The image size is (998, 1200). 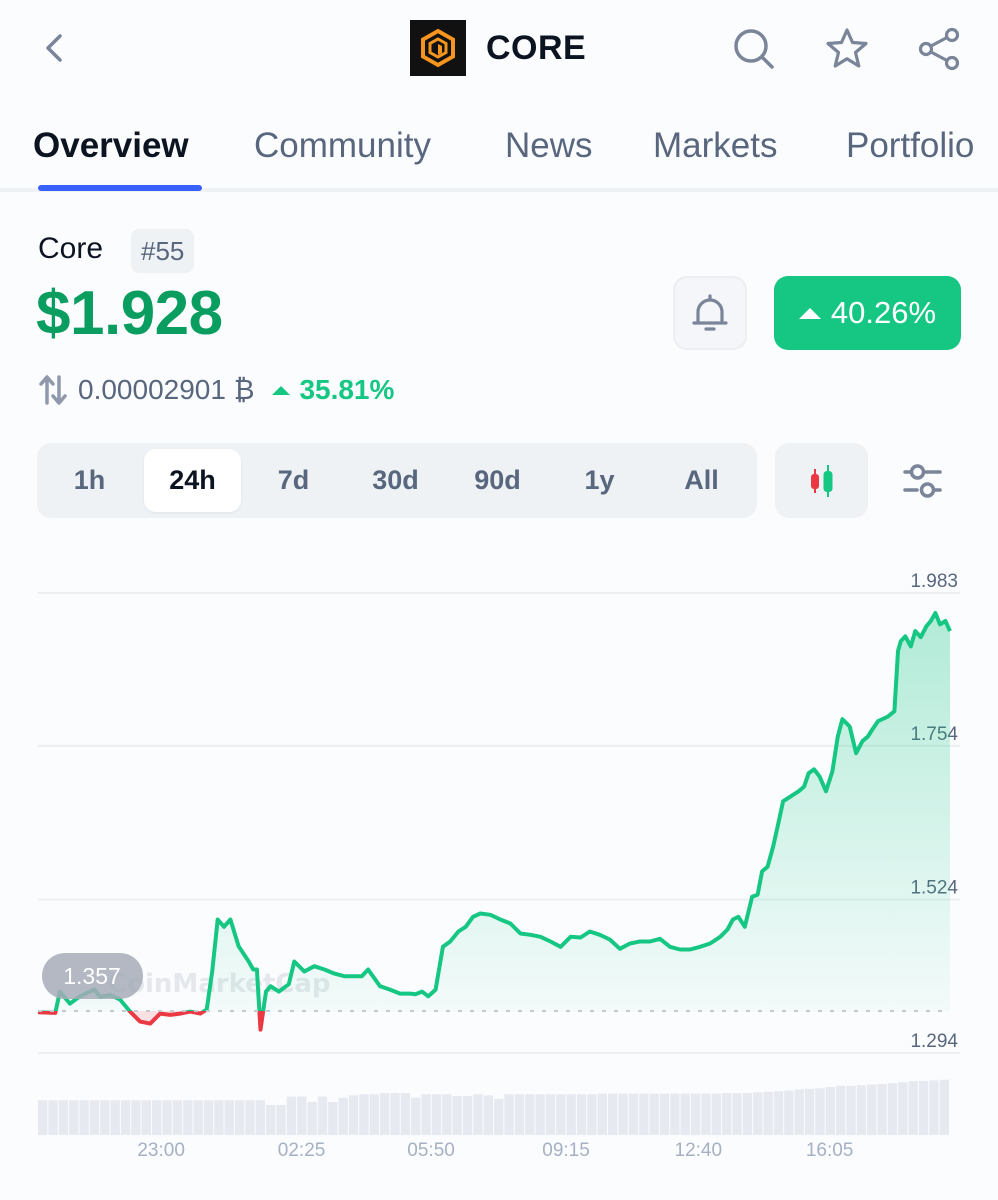 What do you see at coordinates (89, 480) in the screenshot?
I see `range-1h: 1h` at bounding box center [89, 480].